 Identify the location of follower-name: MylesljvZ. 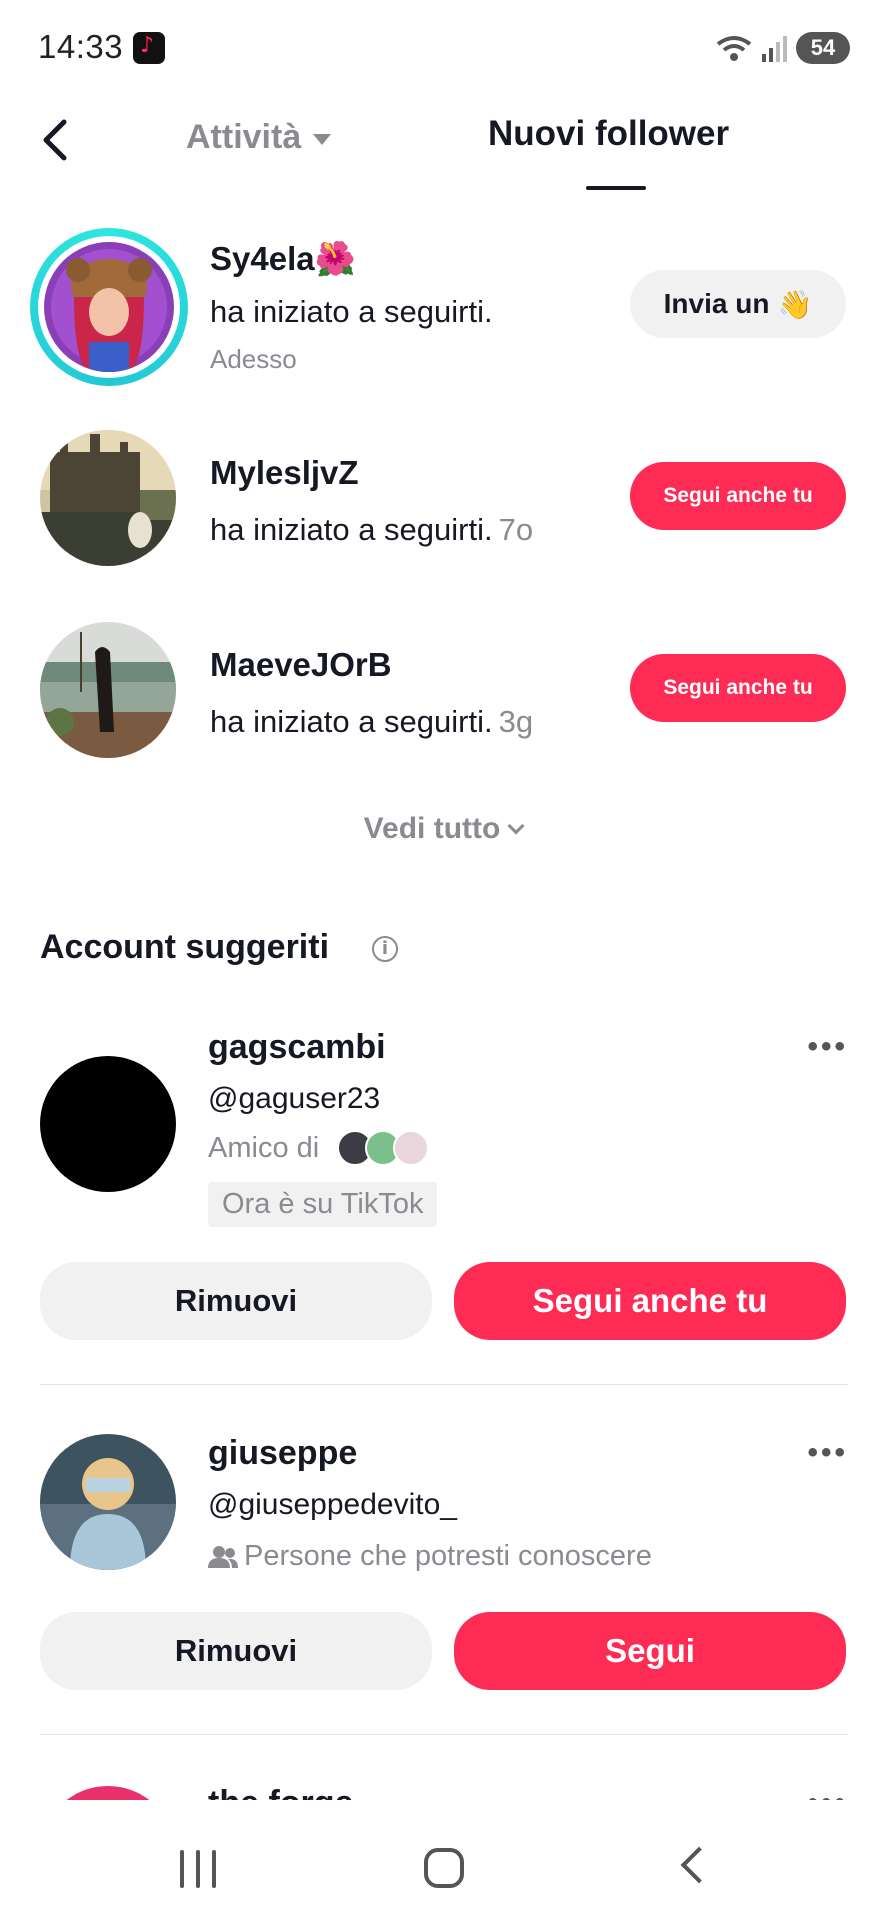
(284, 473).